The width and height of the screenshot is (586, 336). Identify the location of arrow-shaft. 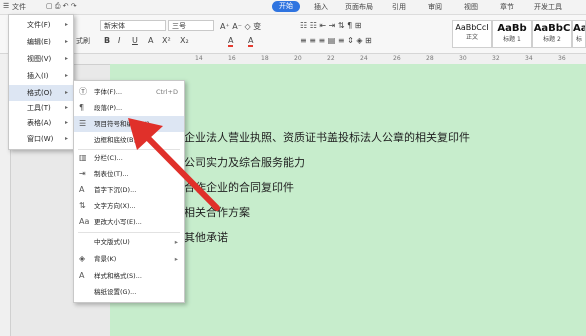
(181, 172).